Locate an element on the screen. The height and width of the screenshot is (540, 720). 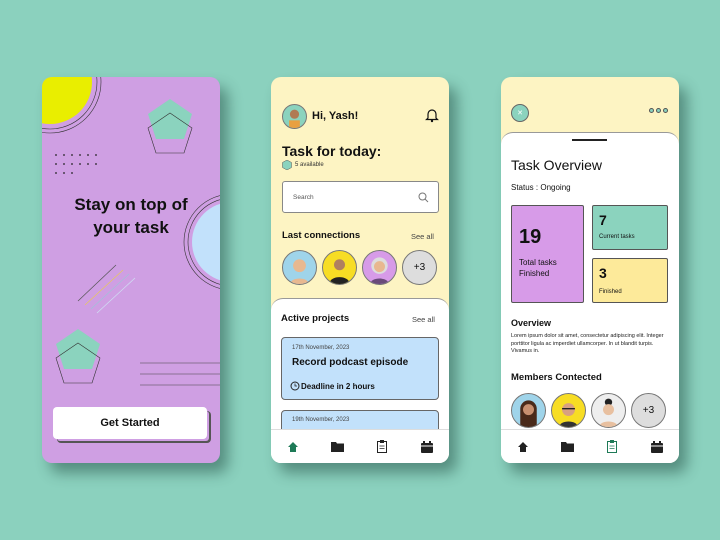
active-projects-heading: Active projects is located at coordinates (315, 318).